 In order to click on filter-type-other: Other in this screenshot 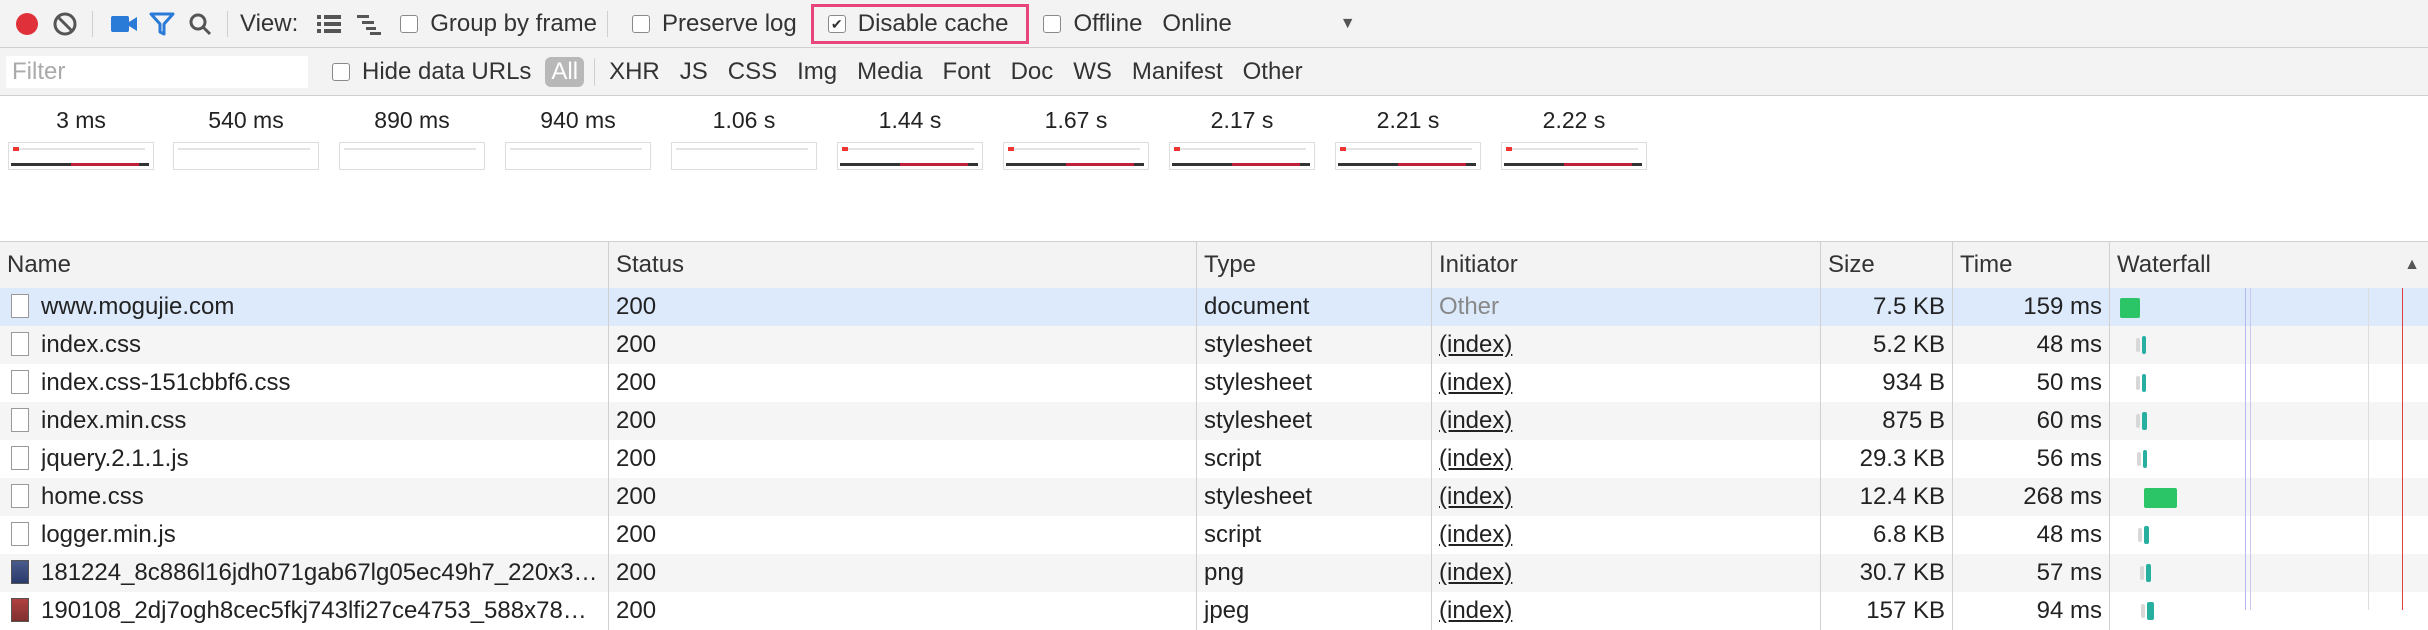, I will do `click(1273, 72)`.